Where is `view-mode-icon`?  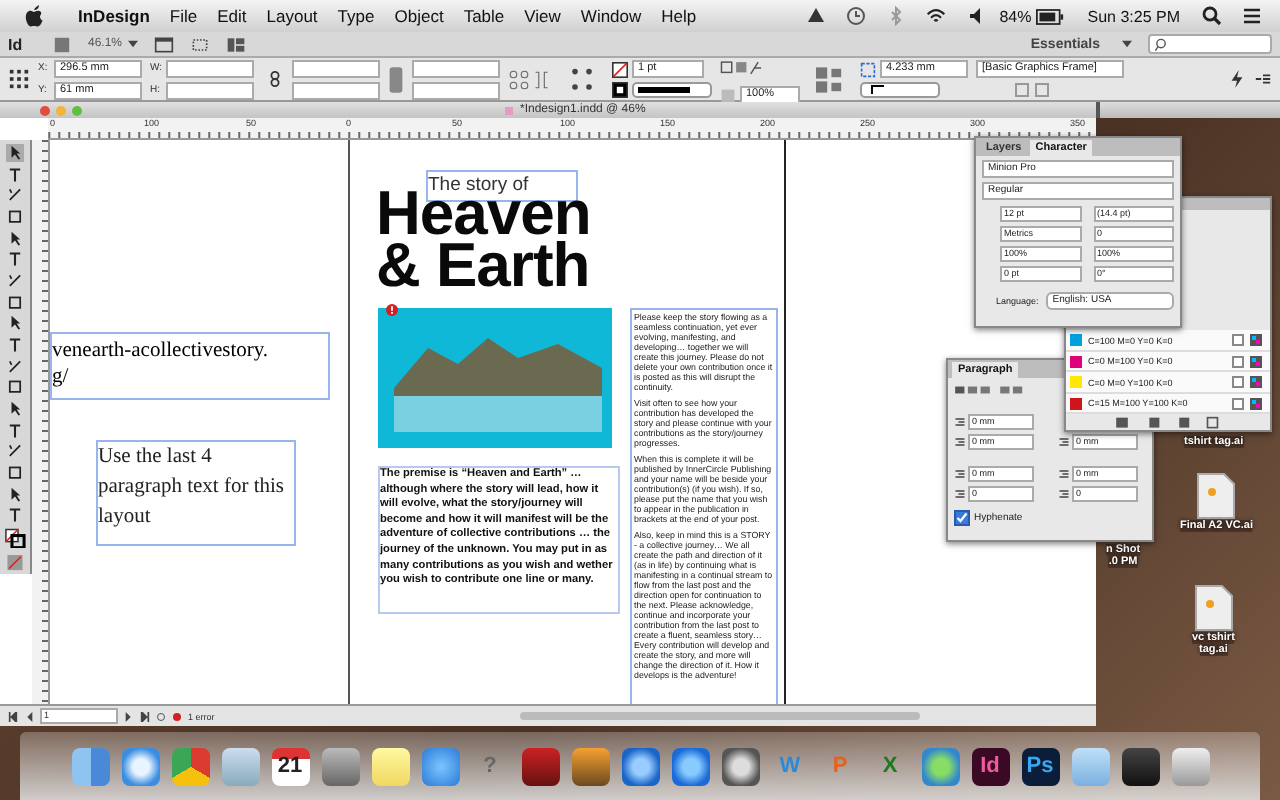 view-mode-icon is located at coordinates (15, 563).